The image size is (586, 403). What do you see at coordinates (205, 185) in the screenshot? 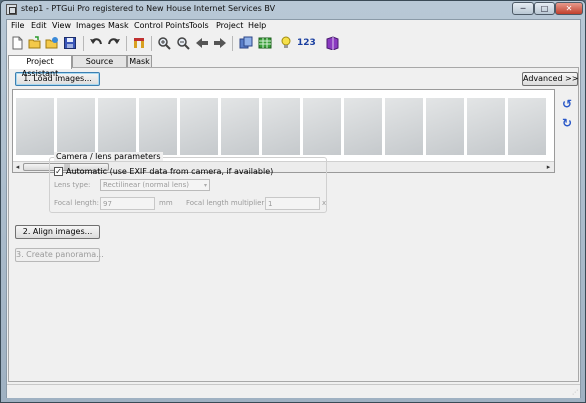
I see `chevron-down-icon: ▾` at bounding box center [205, 185].